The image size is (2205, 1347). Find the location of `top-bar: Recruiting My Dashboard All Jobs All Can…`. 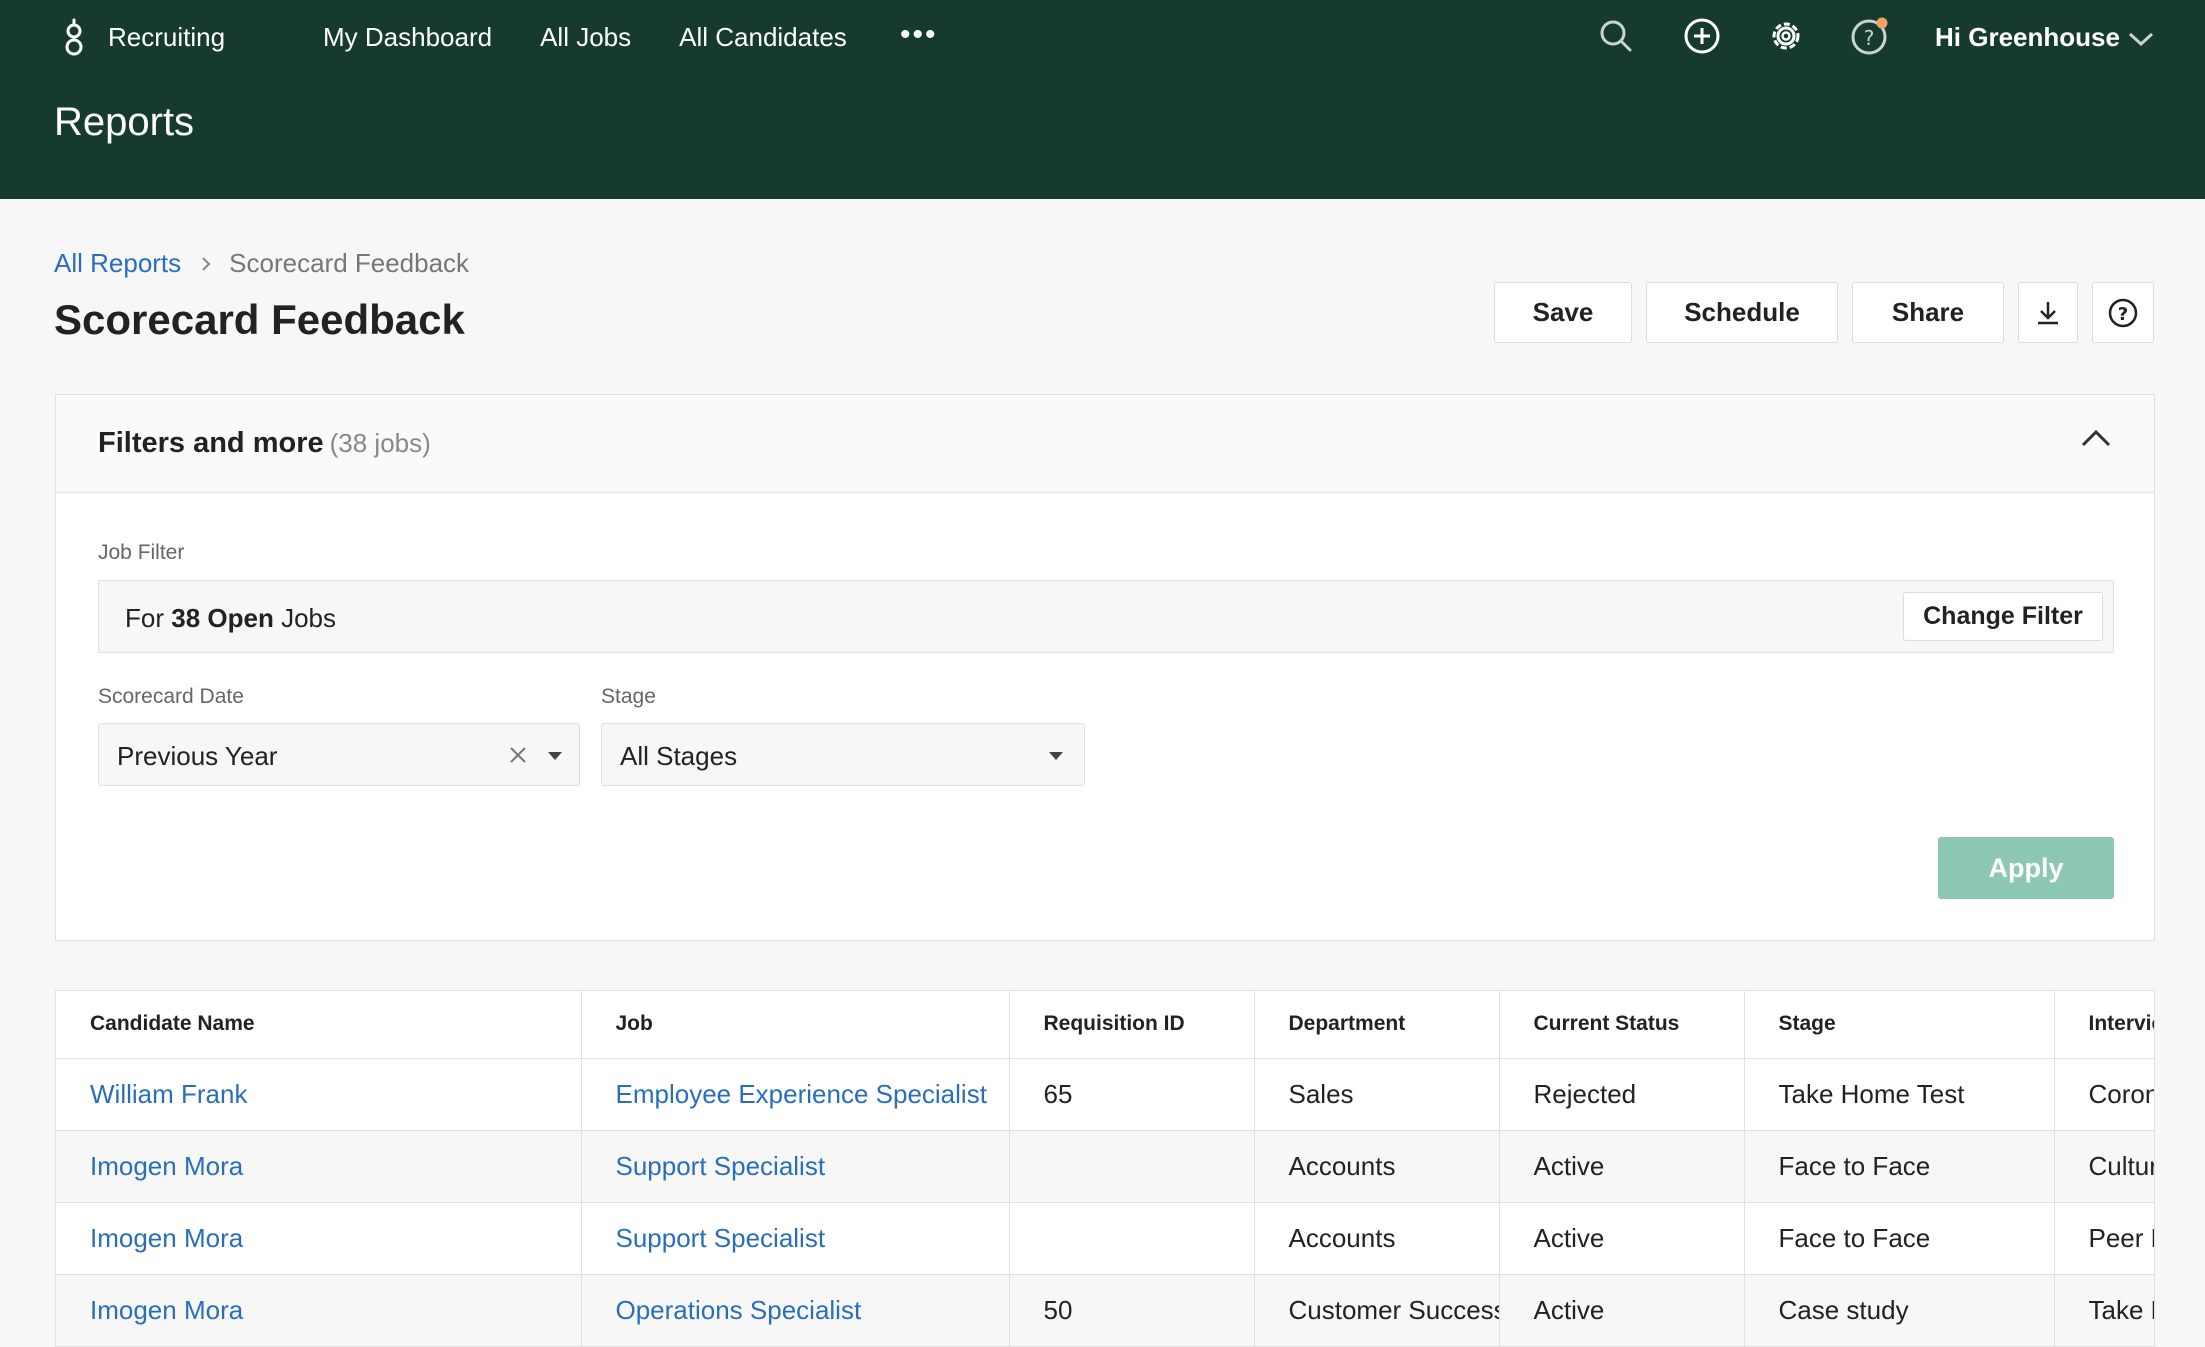

top-bar: Recruiting My Dashboard All Jobs All Can… is located at coordinates (1102, 99).